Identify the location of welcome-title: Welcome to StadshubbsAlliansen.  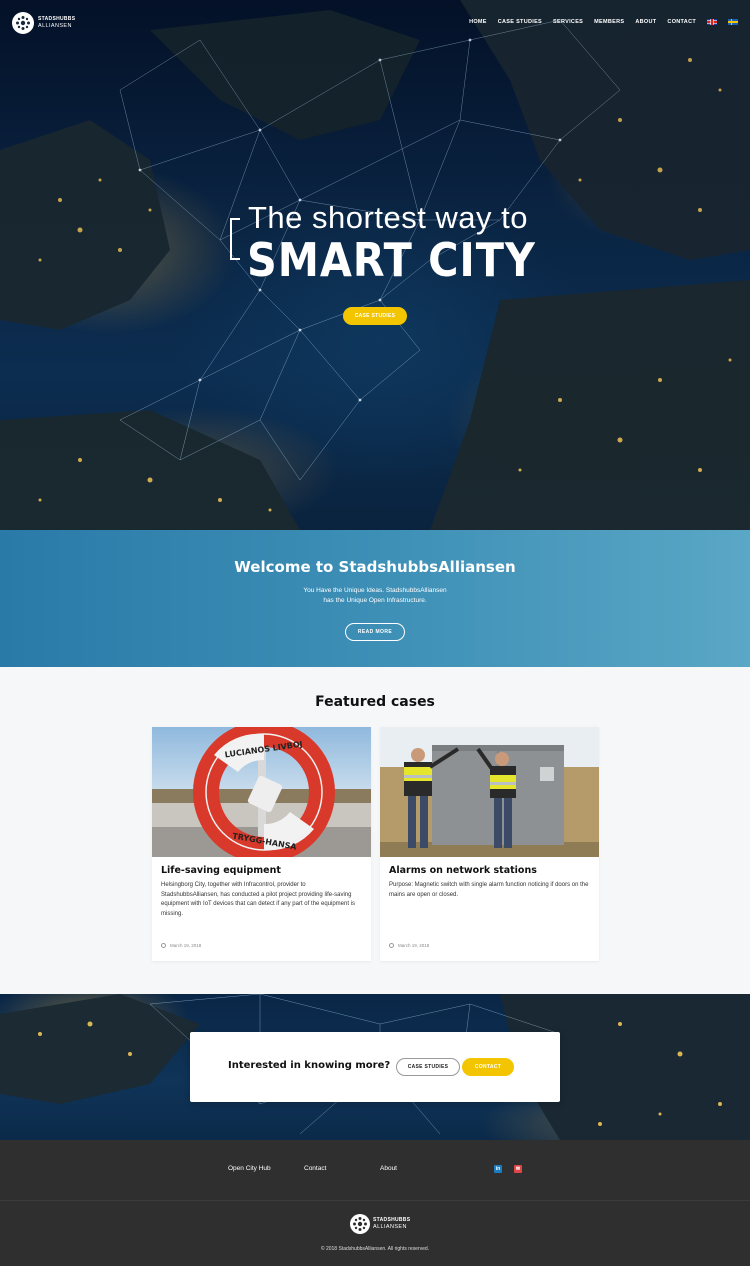
(375, 567).